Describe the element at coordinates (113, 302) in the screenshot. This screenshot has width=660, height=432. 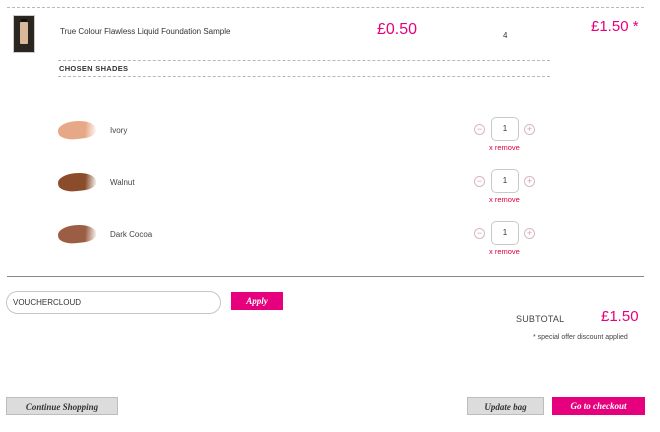
I see `voucher-input` at that location.